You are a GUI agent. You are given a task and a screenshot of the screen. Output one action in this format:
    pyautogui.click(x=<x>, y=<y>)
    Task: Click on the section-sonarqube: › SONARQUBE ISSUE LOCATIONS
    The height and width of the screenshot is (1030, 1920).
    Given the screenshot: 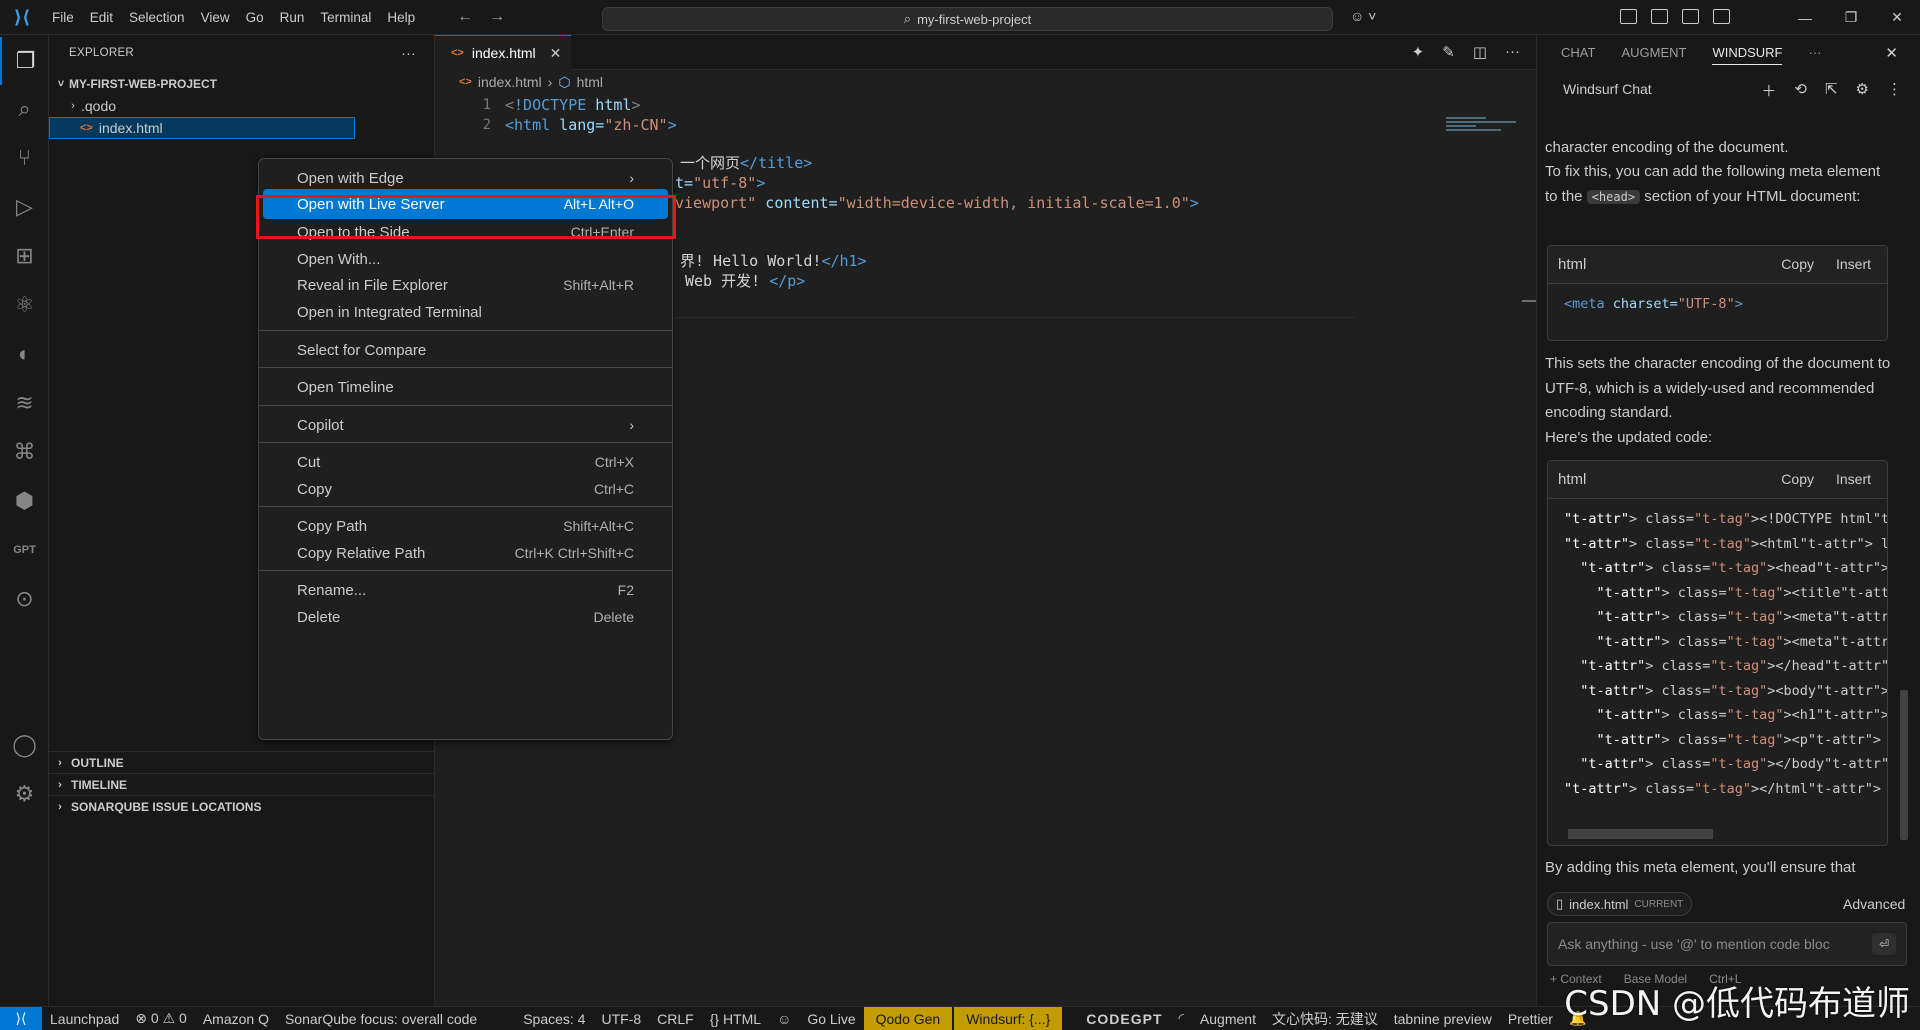 What is the action you would take?
    pyautogui.click(x=242, y=806)
    